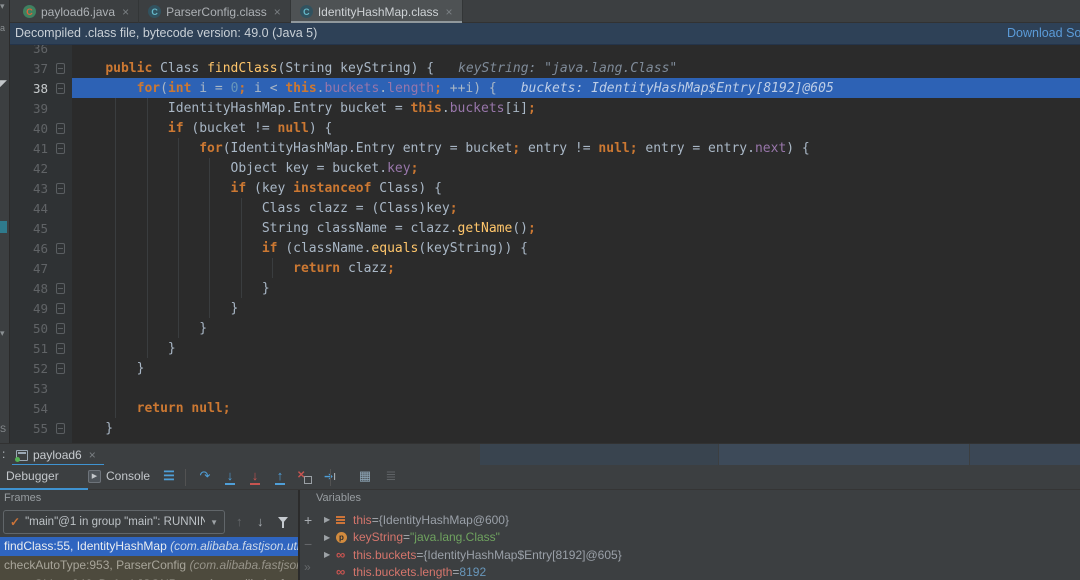 The height and width of the screenshot is (580, 1080). Describe the element at coordinates (230, 477) in the screenshot. I see `step-into-icon: ↓` at that location.